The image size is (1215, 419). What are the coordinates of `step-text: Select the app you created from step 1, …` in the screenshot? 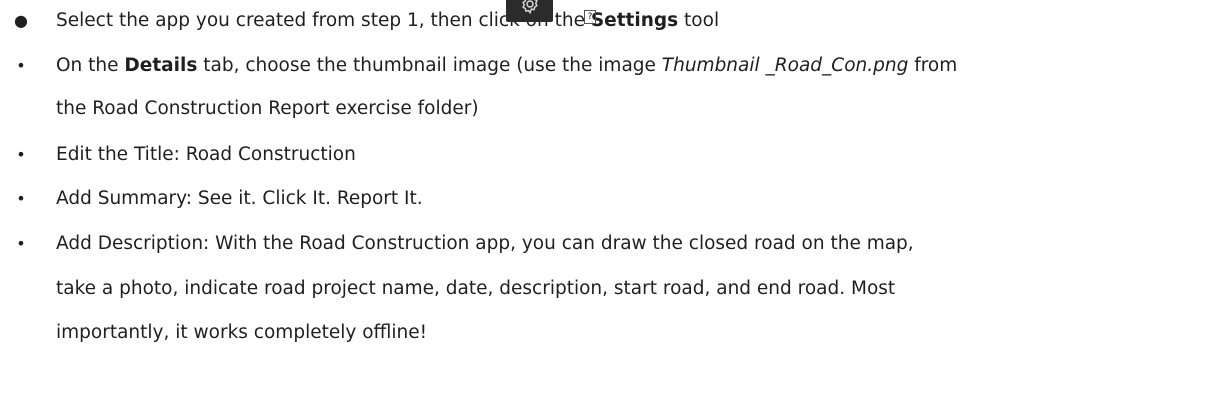 It's located at (388, 20).